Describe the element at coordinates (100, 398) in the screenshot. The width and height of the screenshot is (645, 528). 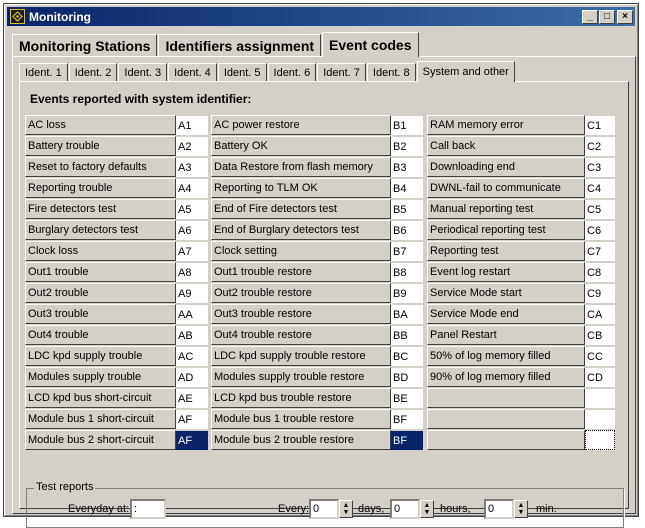
I see `event-name-button: LCD kpd bus short-circuit` at that location.